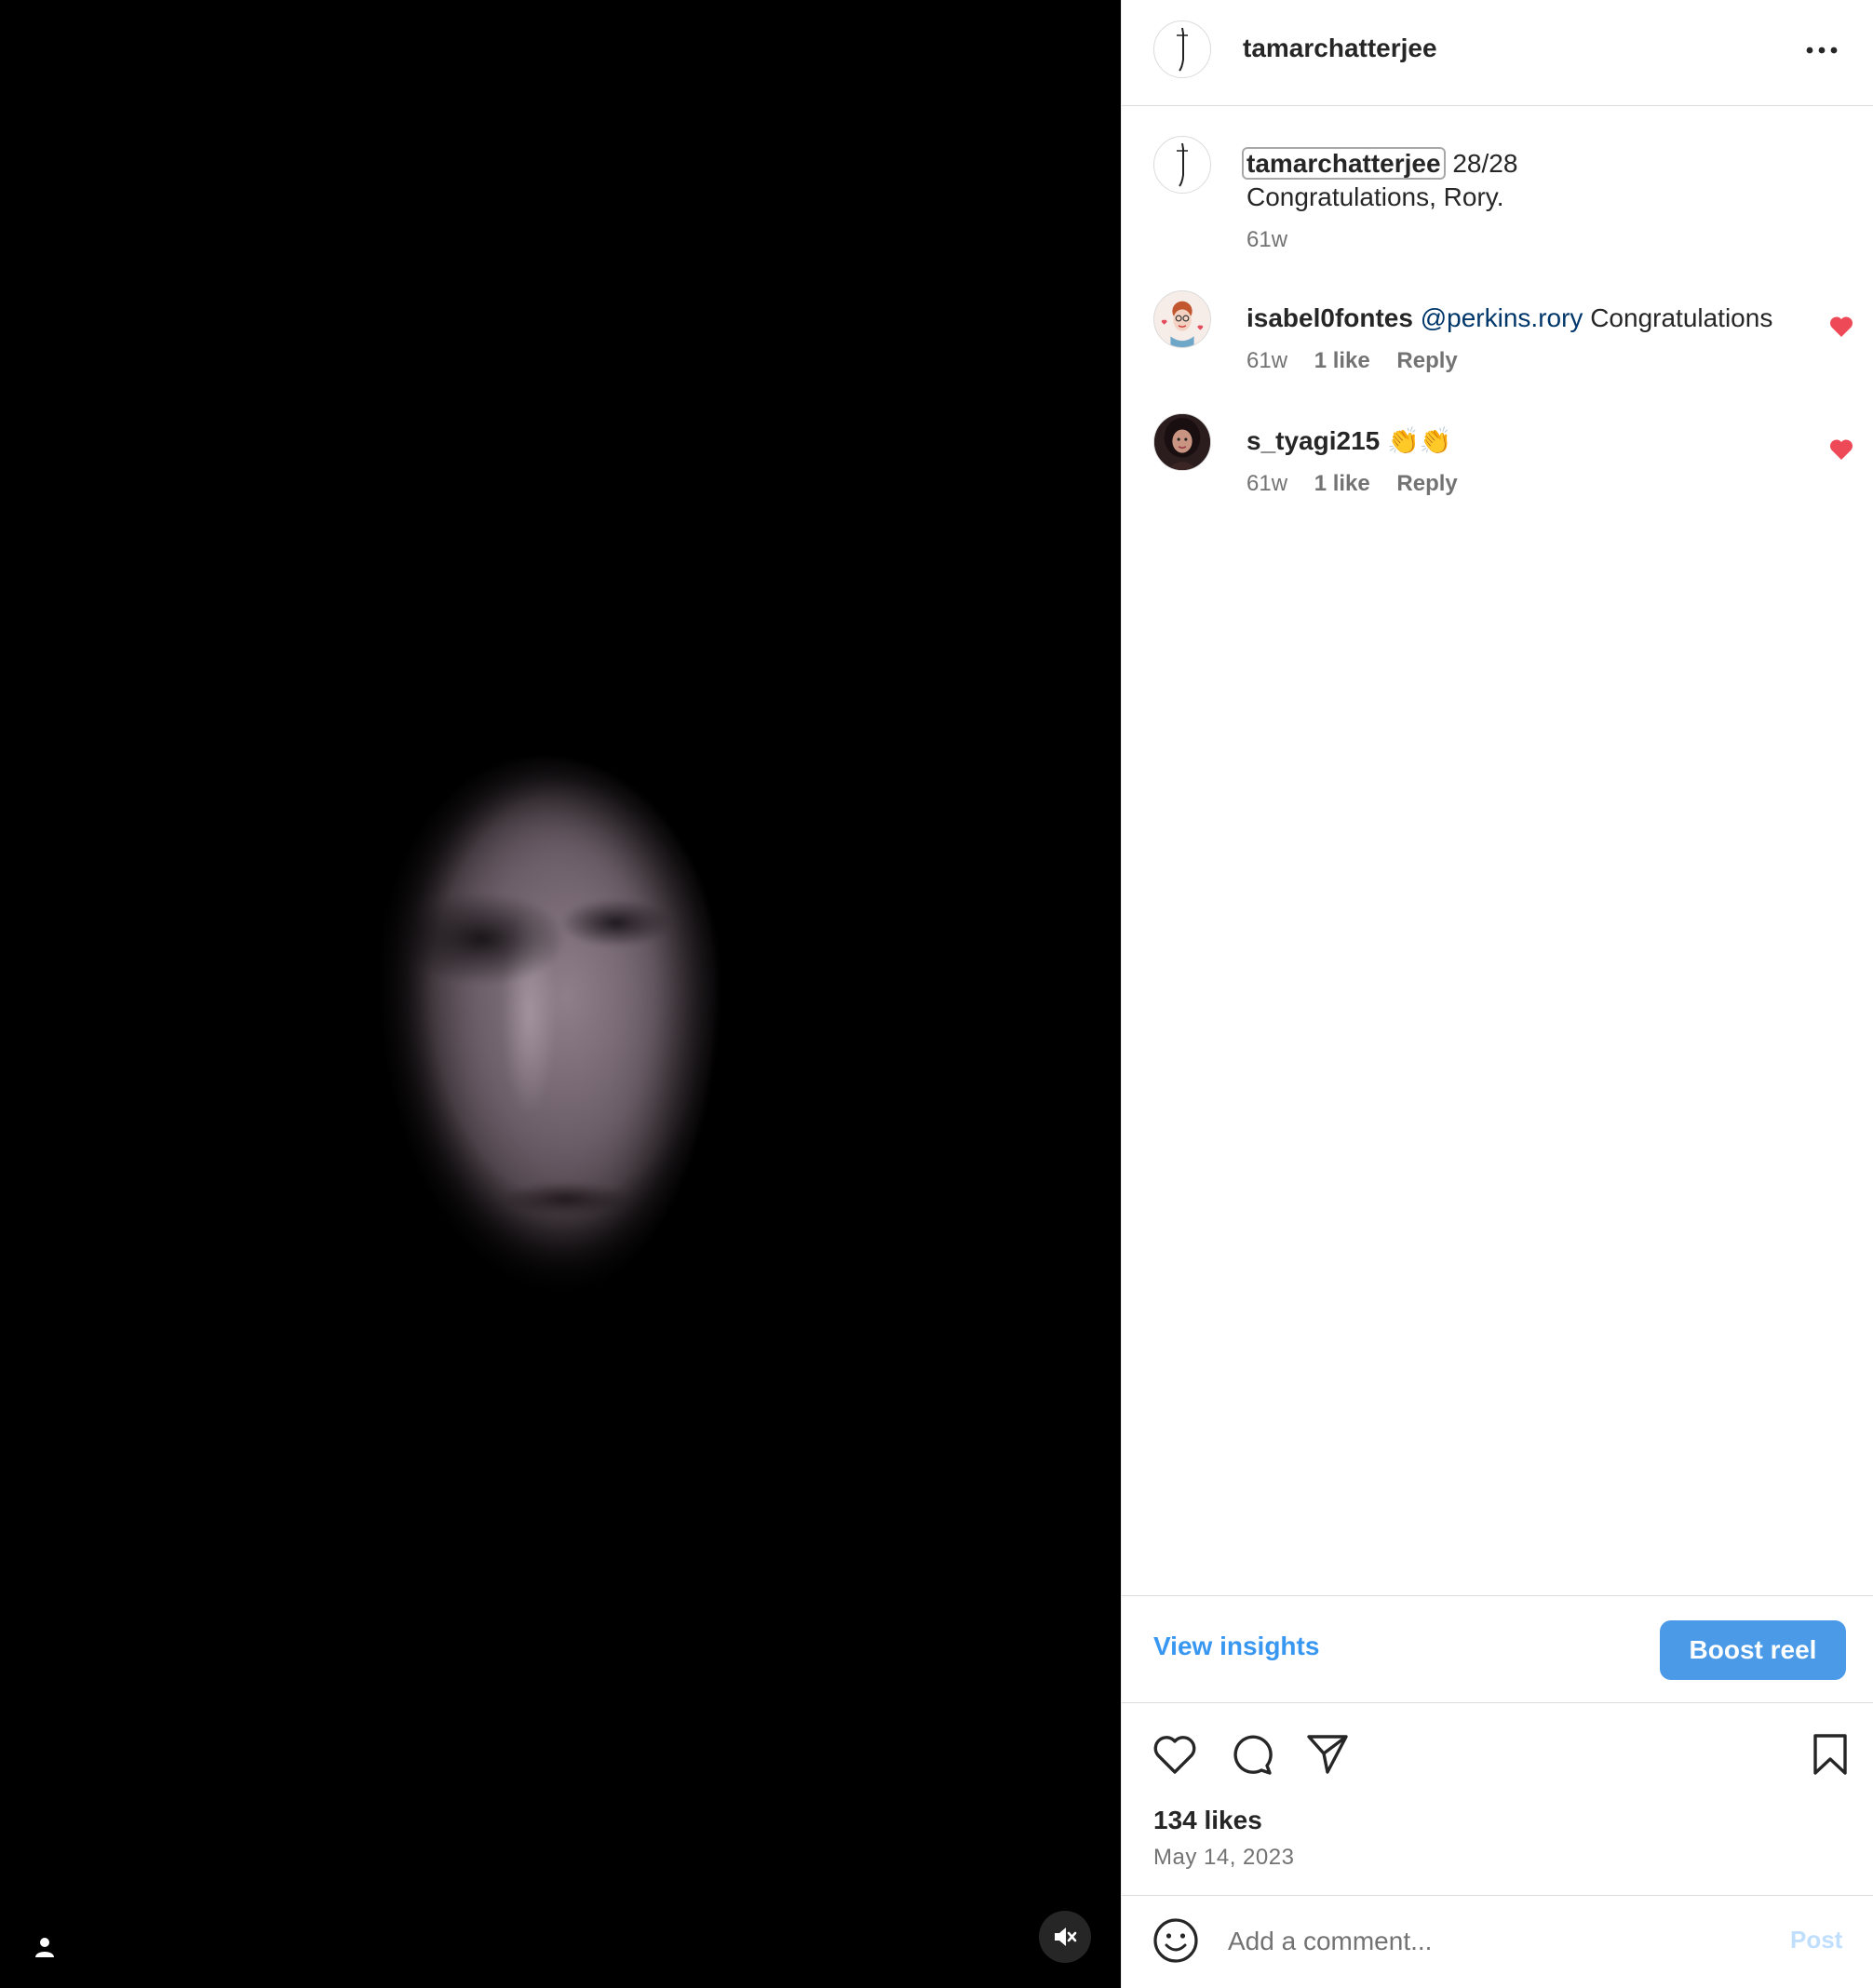 This screenshot has height=1988, width=1873. Describe the element at coordinates (1497, 1740) in the screenshot. I see `post-actions` at that location.